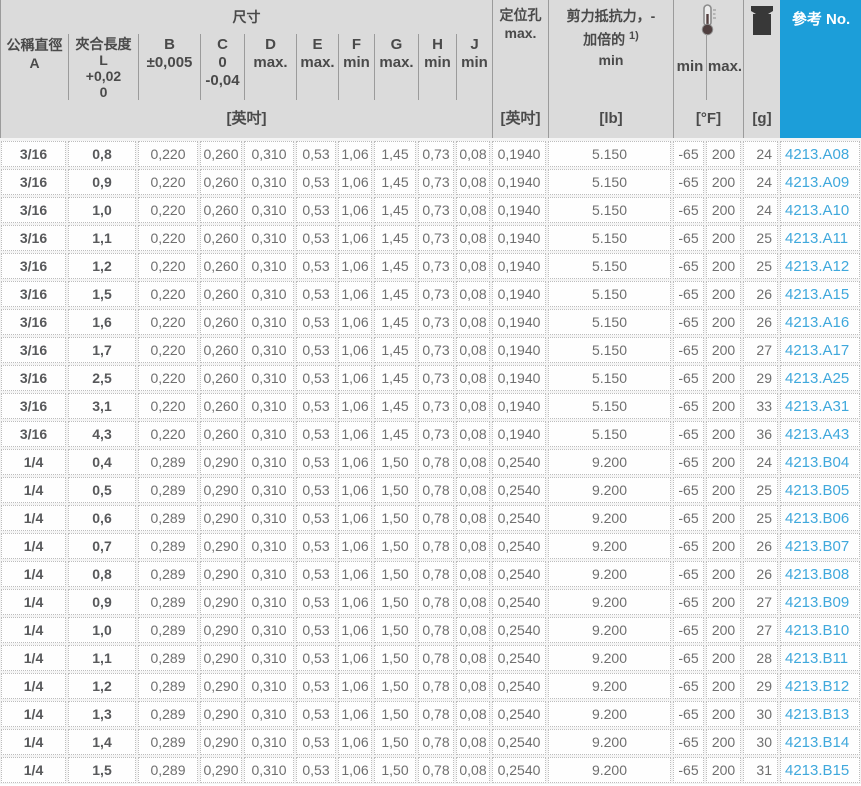 The image size is (861, 786). I want to click on col-header-line: L, so click(103, 60).